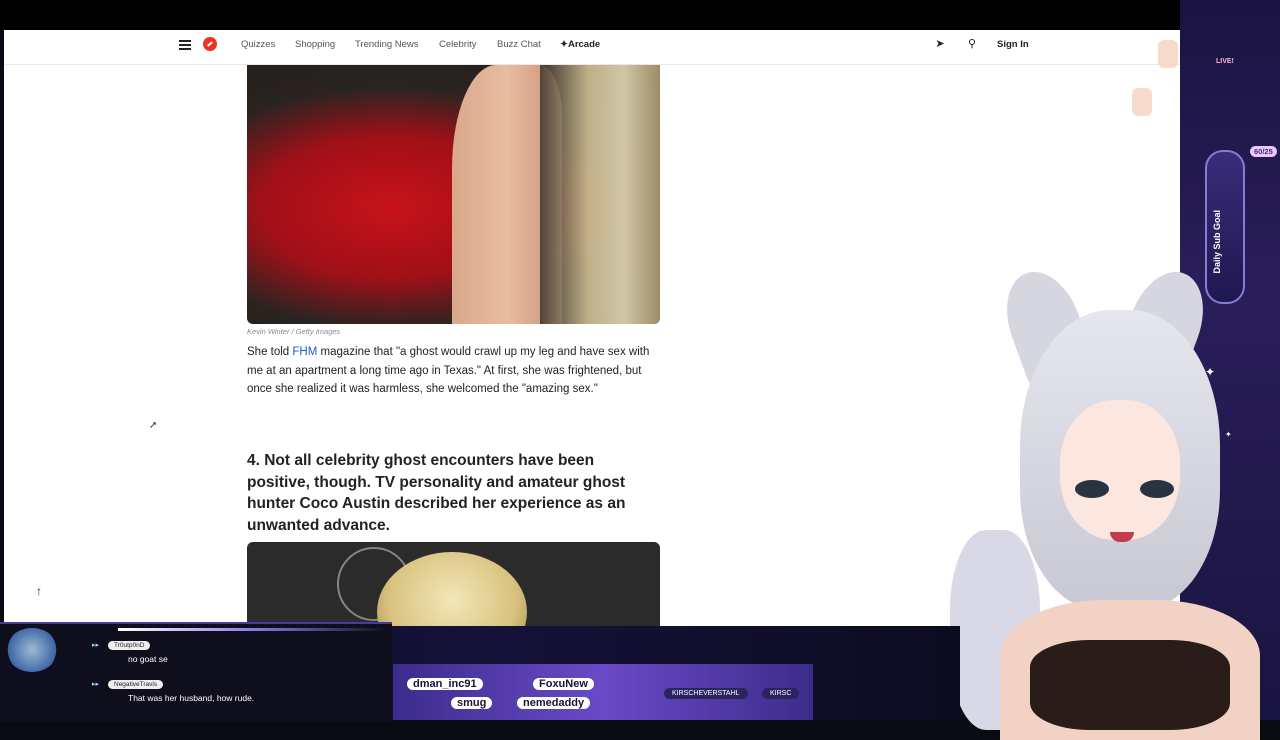  Describe the element at coordinates (600, 194) in the screenshot. I see `image-hair` at that location.